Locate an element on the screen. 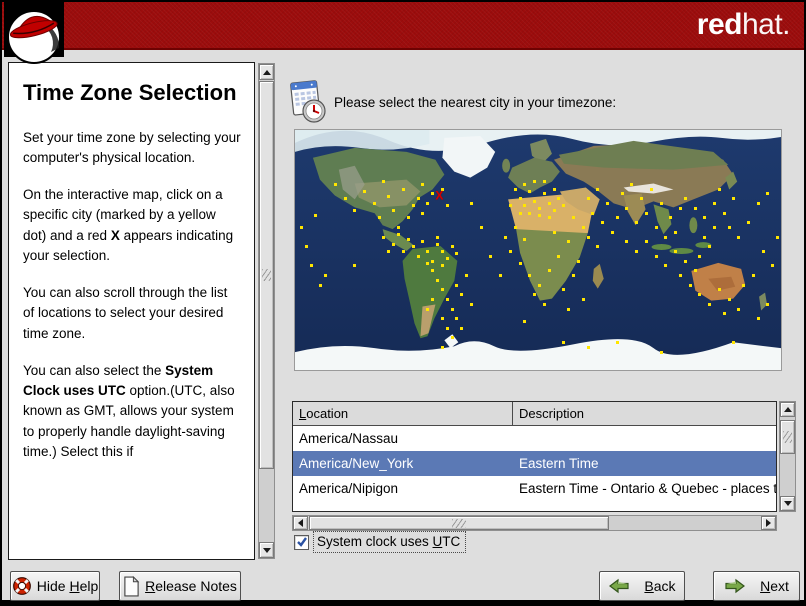  table-vertical-scrollbar is located at coordinates (787, 456).